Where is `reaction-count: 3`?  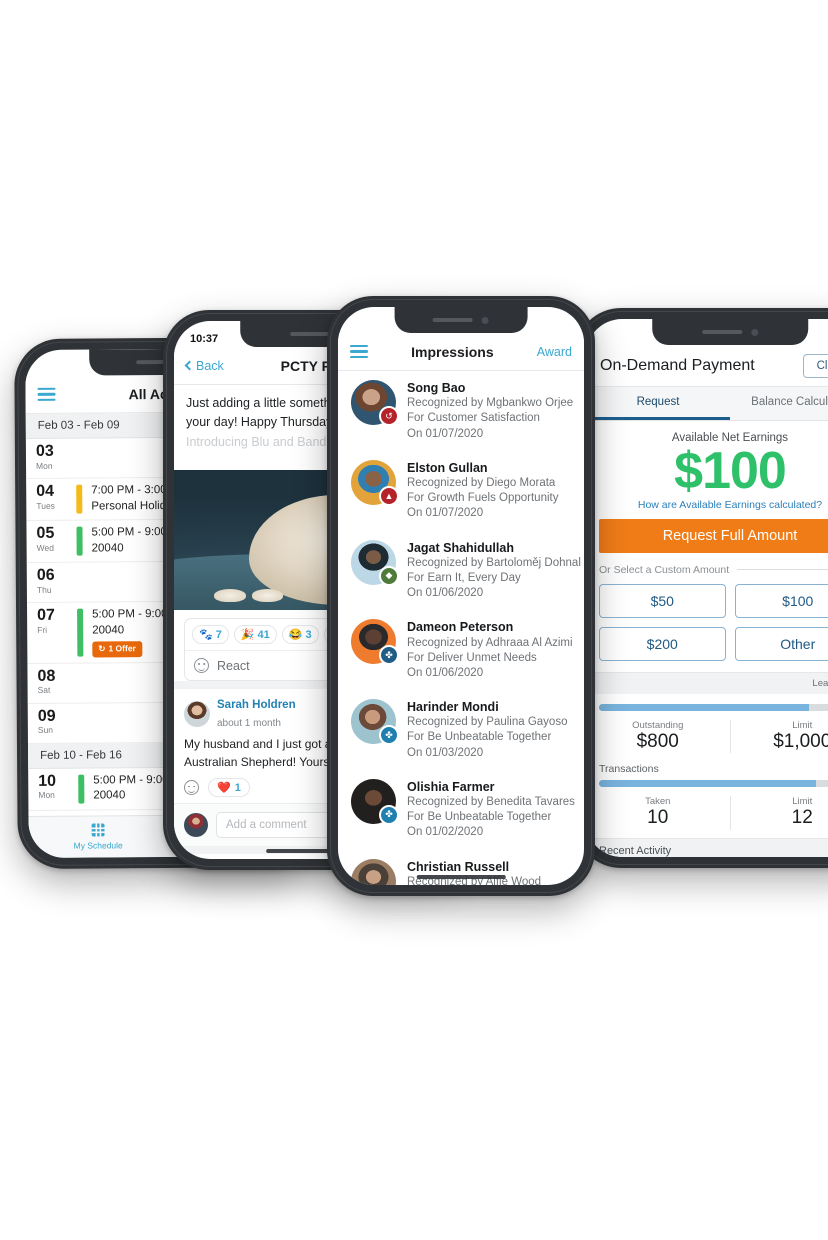
reaction-count: 3 is located at coordinates (308, 634).